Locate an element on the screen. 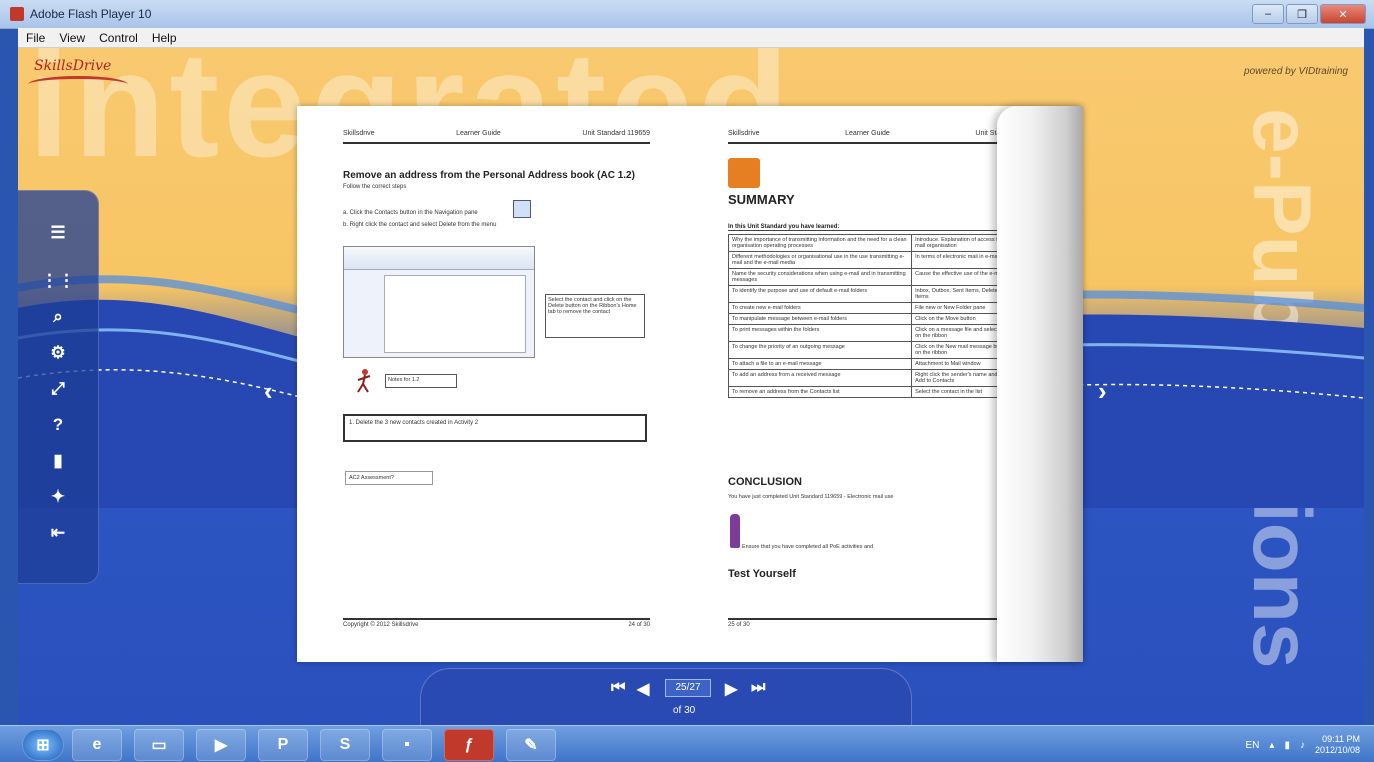 This screenshot has height=762, width=1374. section-subtitle: Follow the correct steps is located at coordinates (375, 187).